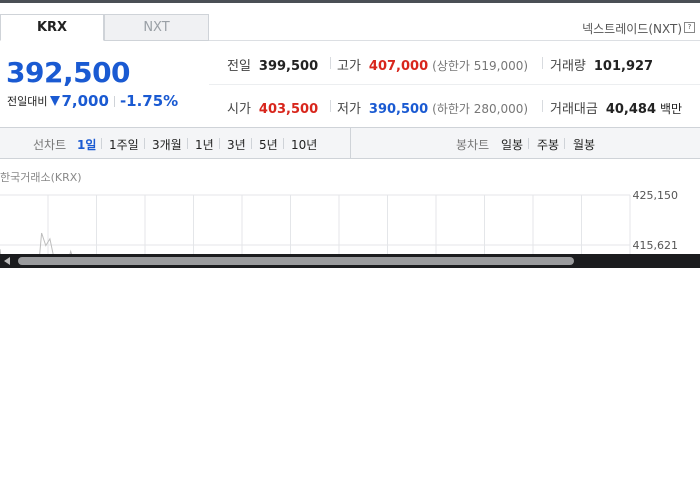 This screenshot has width=700, height=490. Describe the element at coordinates (632, 28) in the screenshot. I see `nxt-link: 넥스트레이드(NXT)` at that location.